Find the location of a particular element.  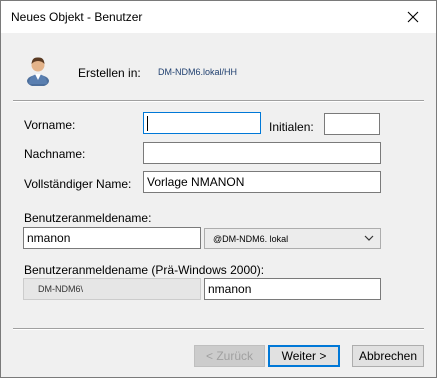

last-name-label: Nachname: is located at coordinates (55, 154).